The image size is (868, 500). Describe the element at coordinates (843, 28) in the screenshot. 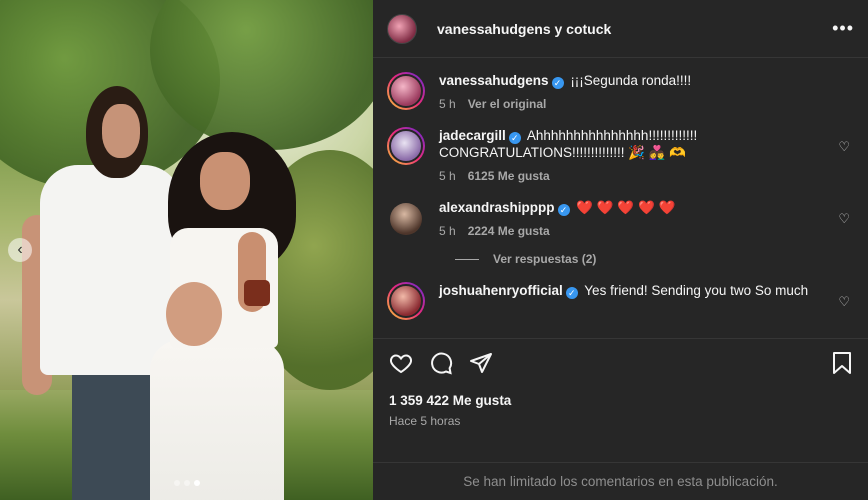

I see `more-options-button: •••` at that location.